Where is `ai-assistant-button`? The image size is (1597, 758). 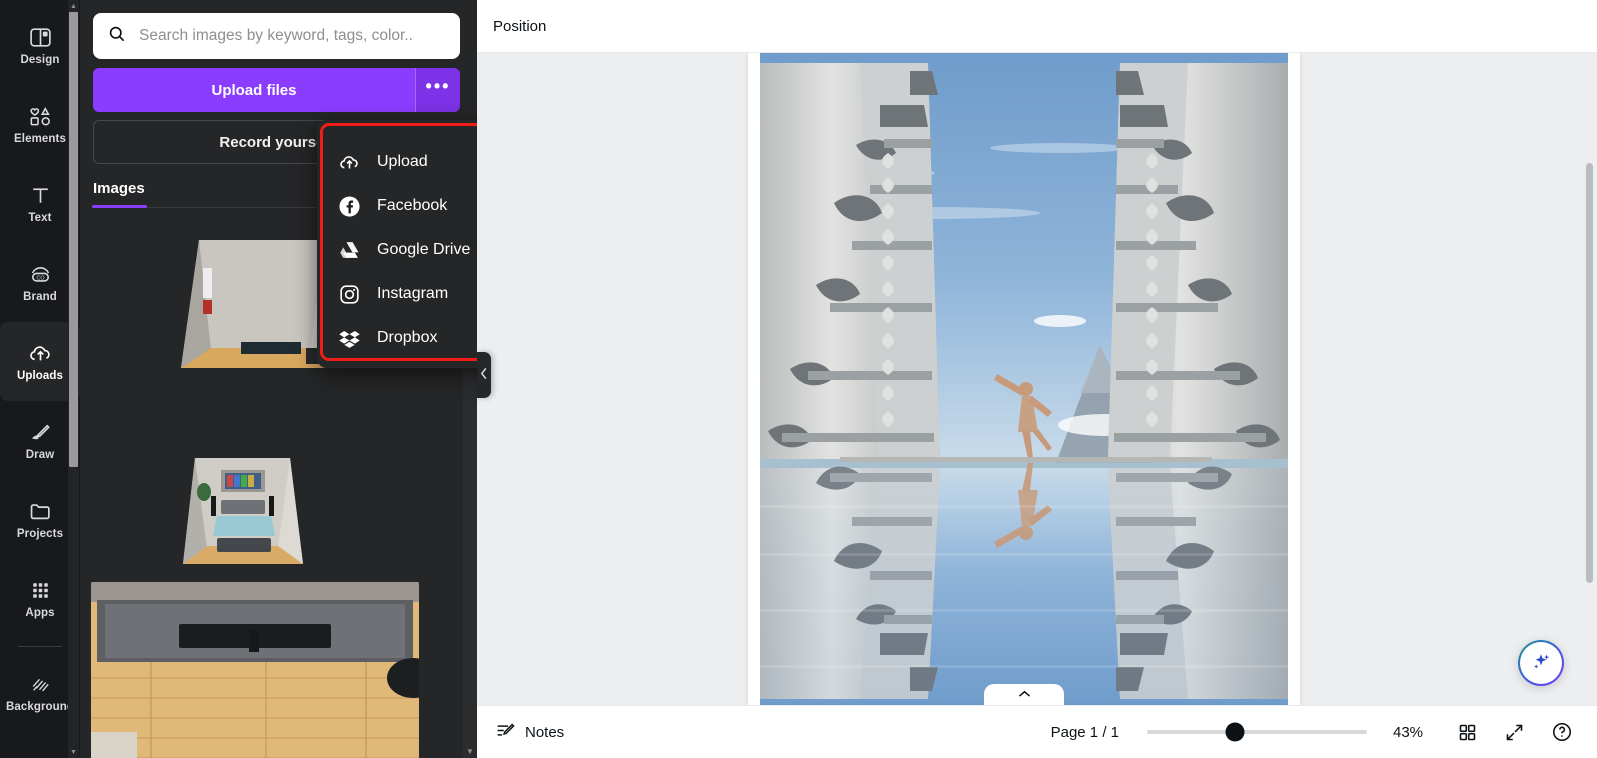
ai-assistant-button is located at coordinates (1541, 663).